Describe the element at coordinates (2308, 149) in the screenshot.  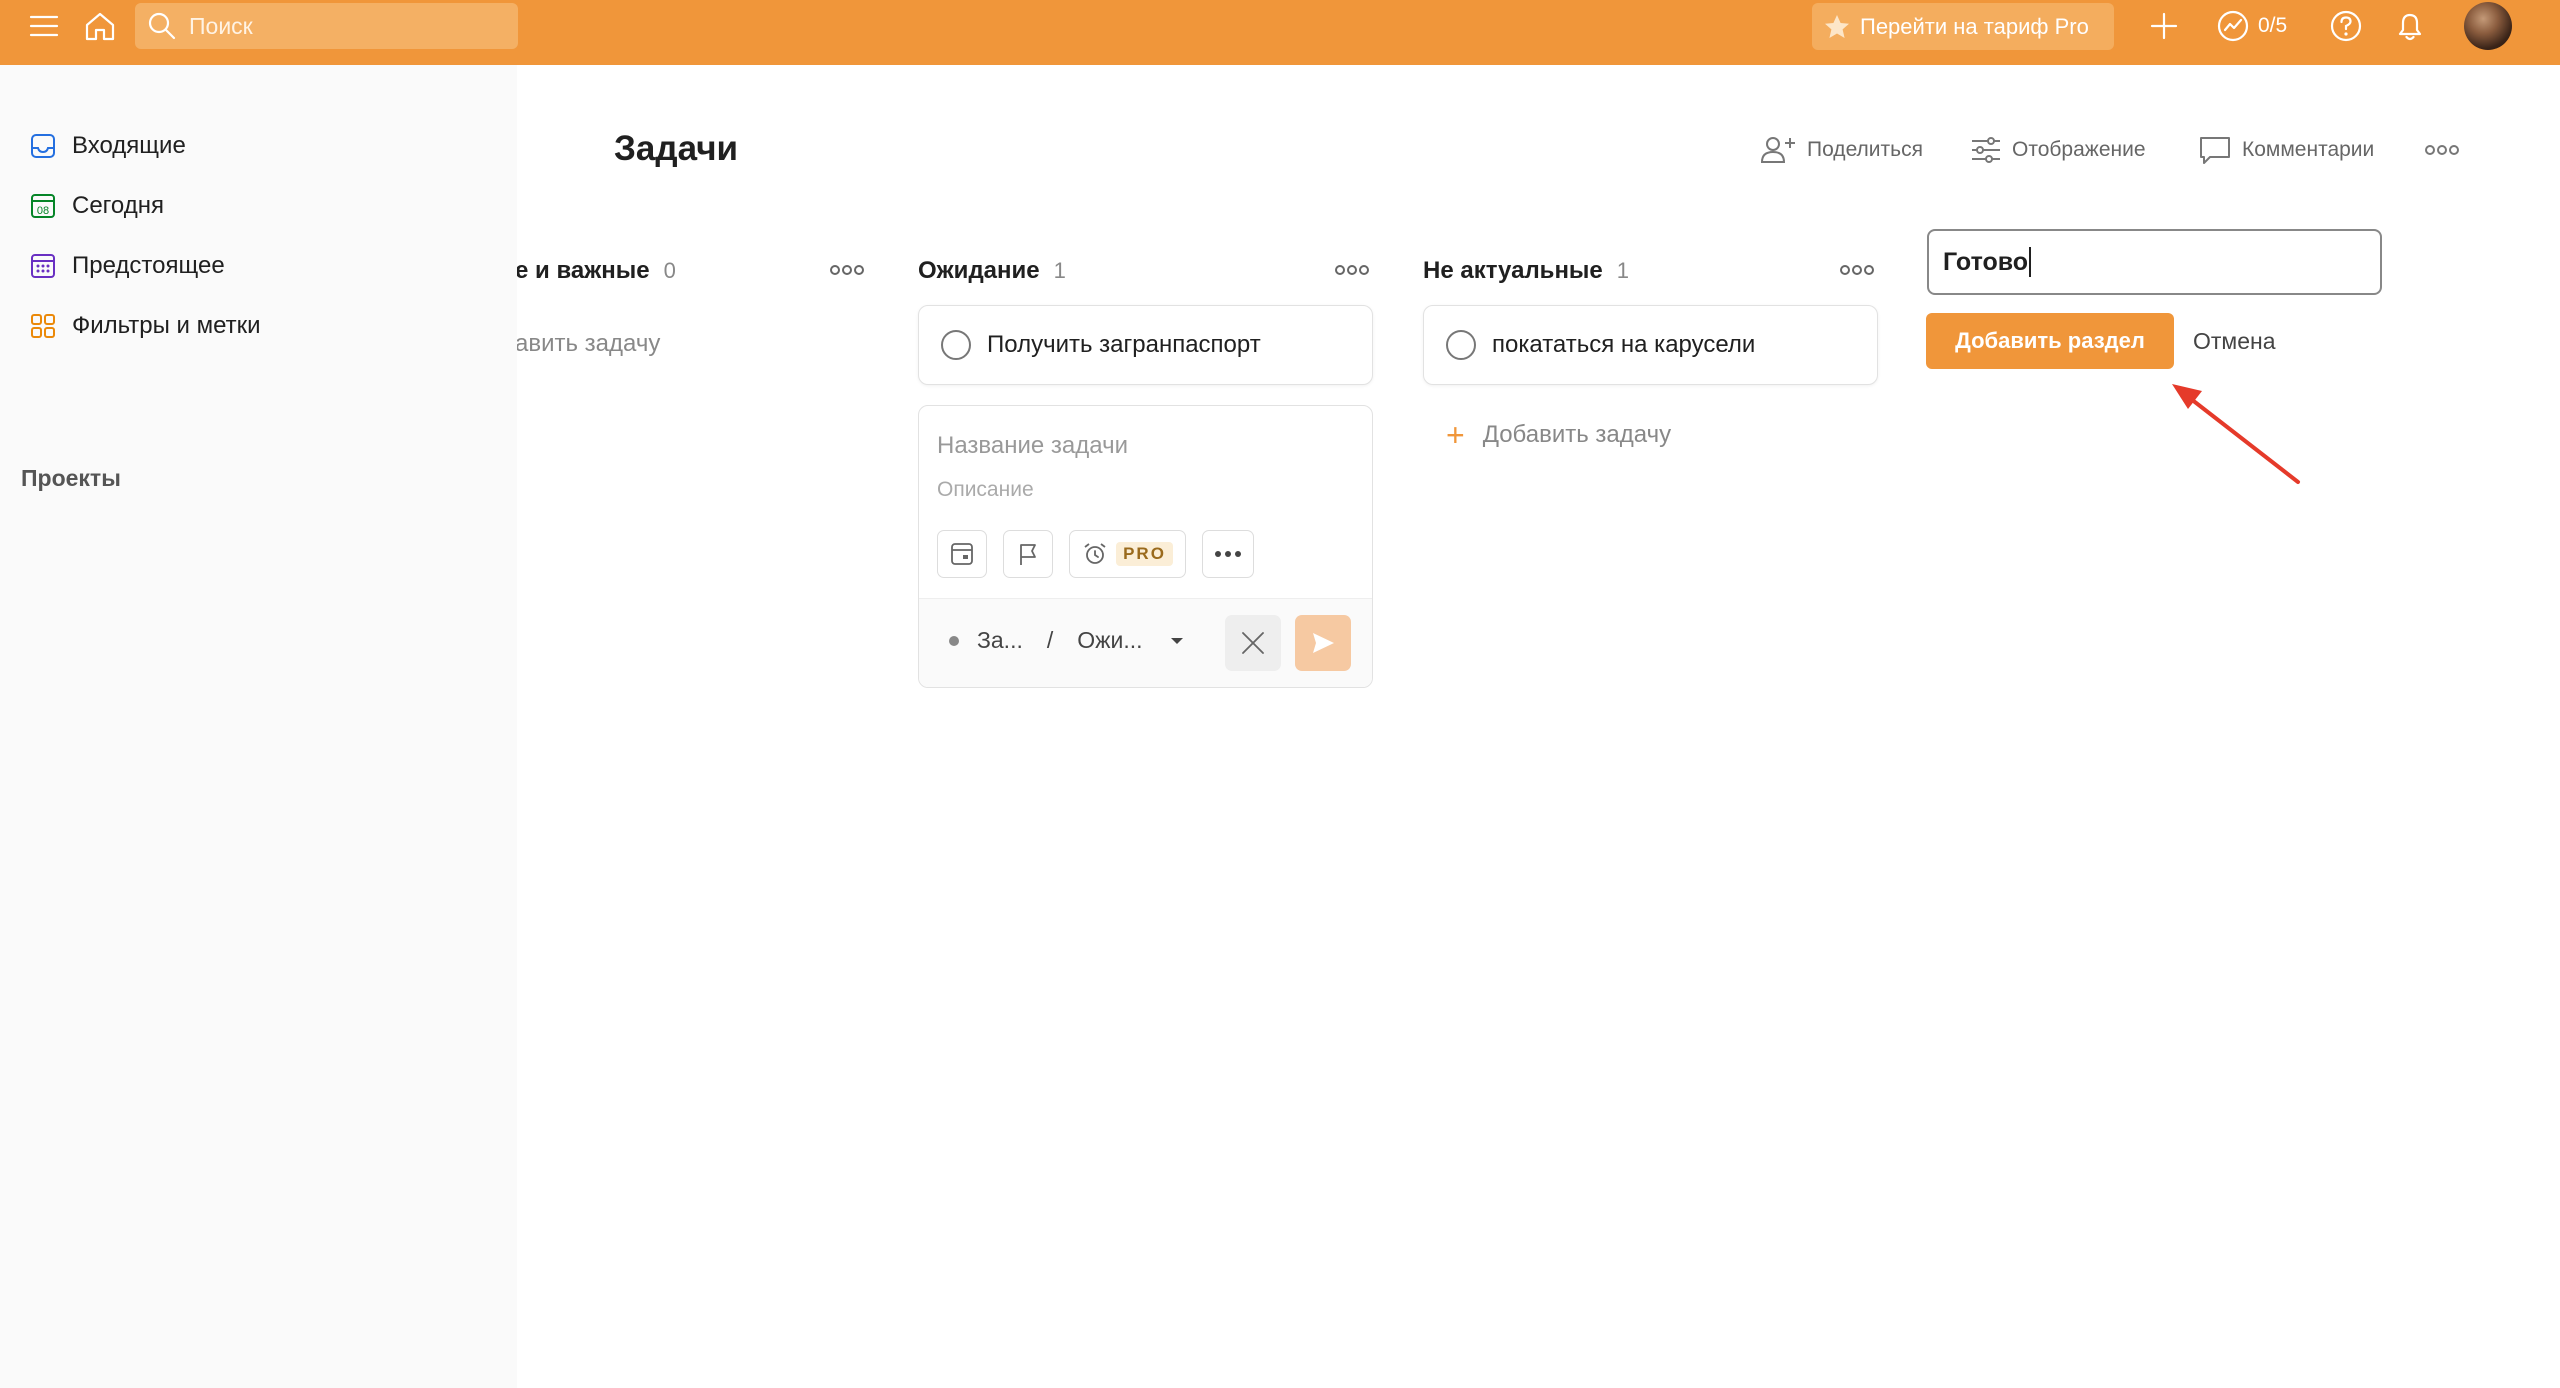
I see `comments-label: Комментарии` at that location.